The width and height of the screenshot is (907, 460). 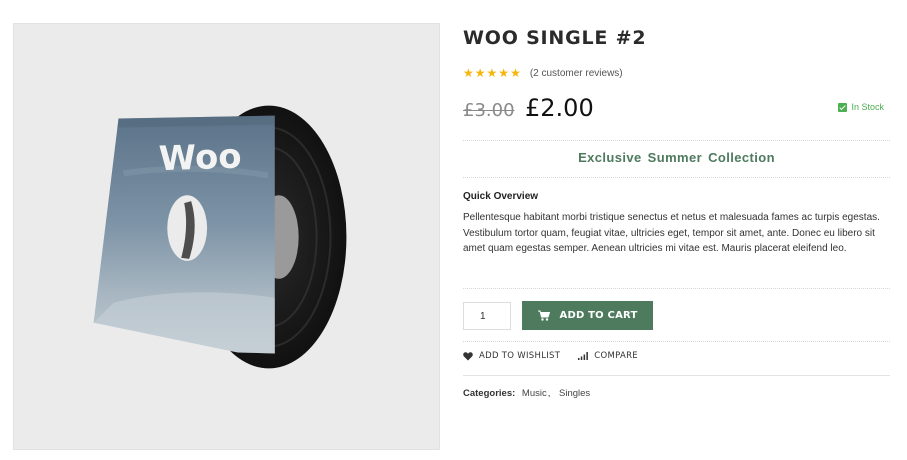 What do you see at coordinates (616, 356) in the screenshot?
I see `compare-label: COMPARE` at bounding box center [616, 356].